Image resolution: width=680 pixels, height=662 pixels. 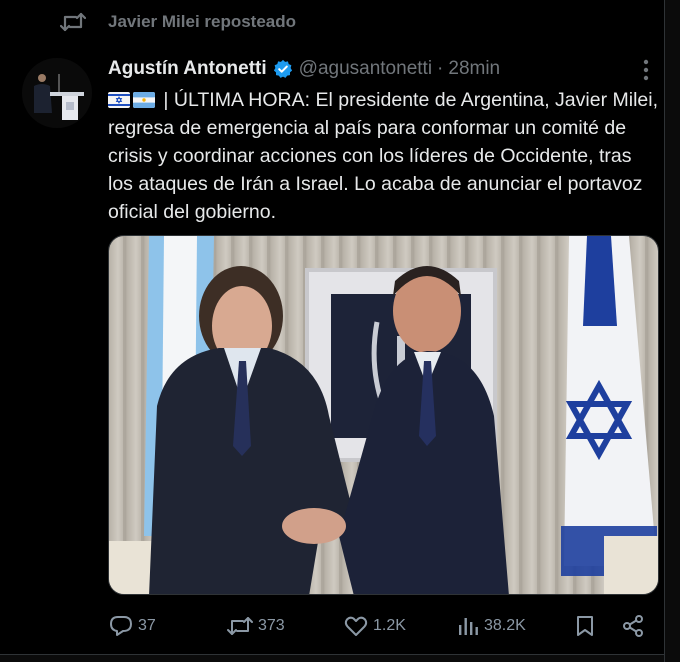 I want to click on avatar, so click(x=57, y=93).